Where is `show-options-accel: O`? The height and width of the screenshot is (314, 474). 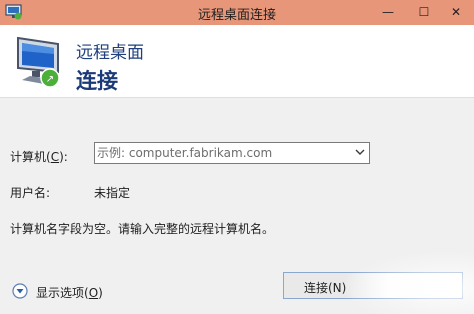 show-options-accel: O is located at coordinates (93, 293).